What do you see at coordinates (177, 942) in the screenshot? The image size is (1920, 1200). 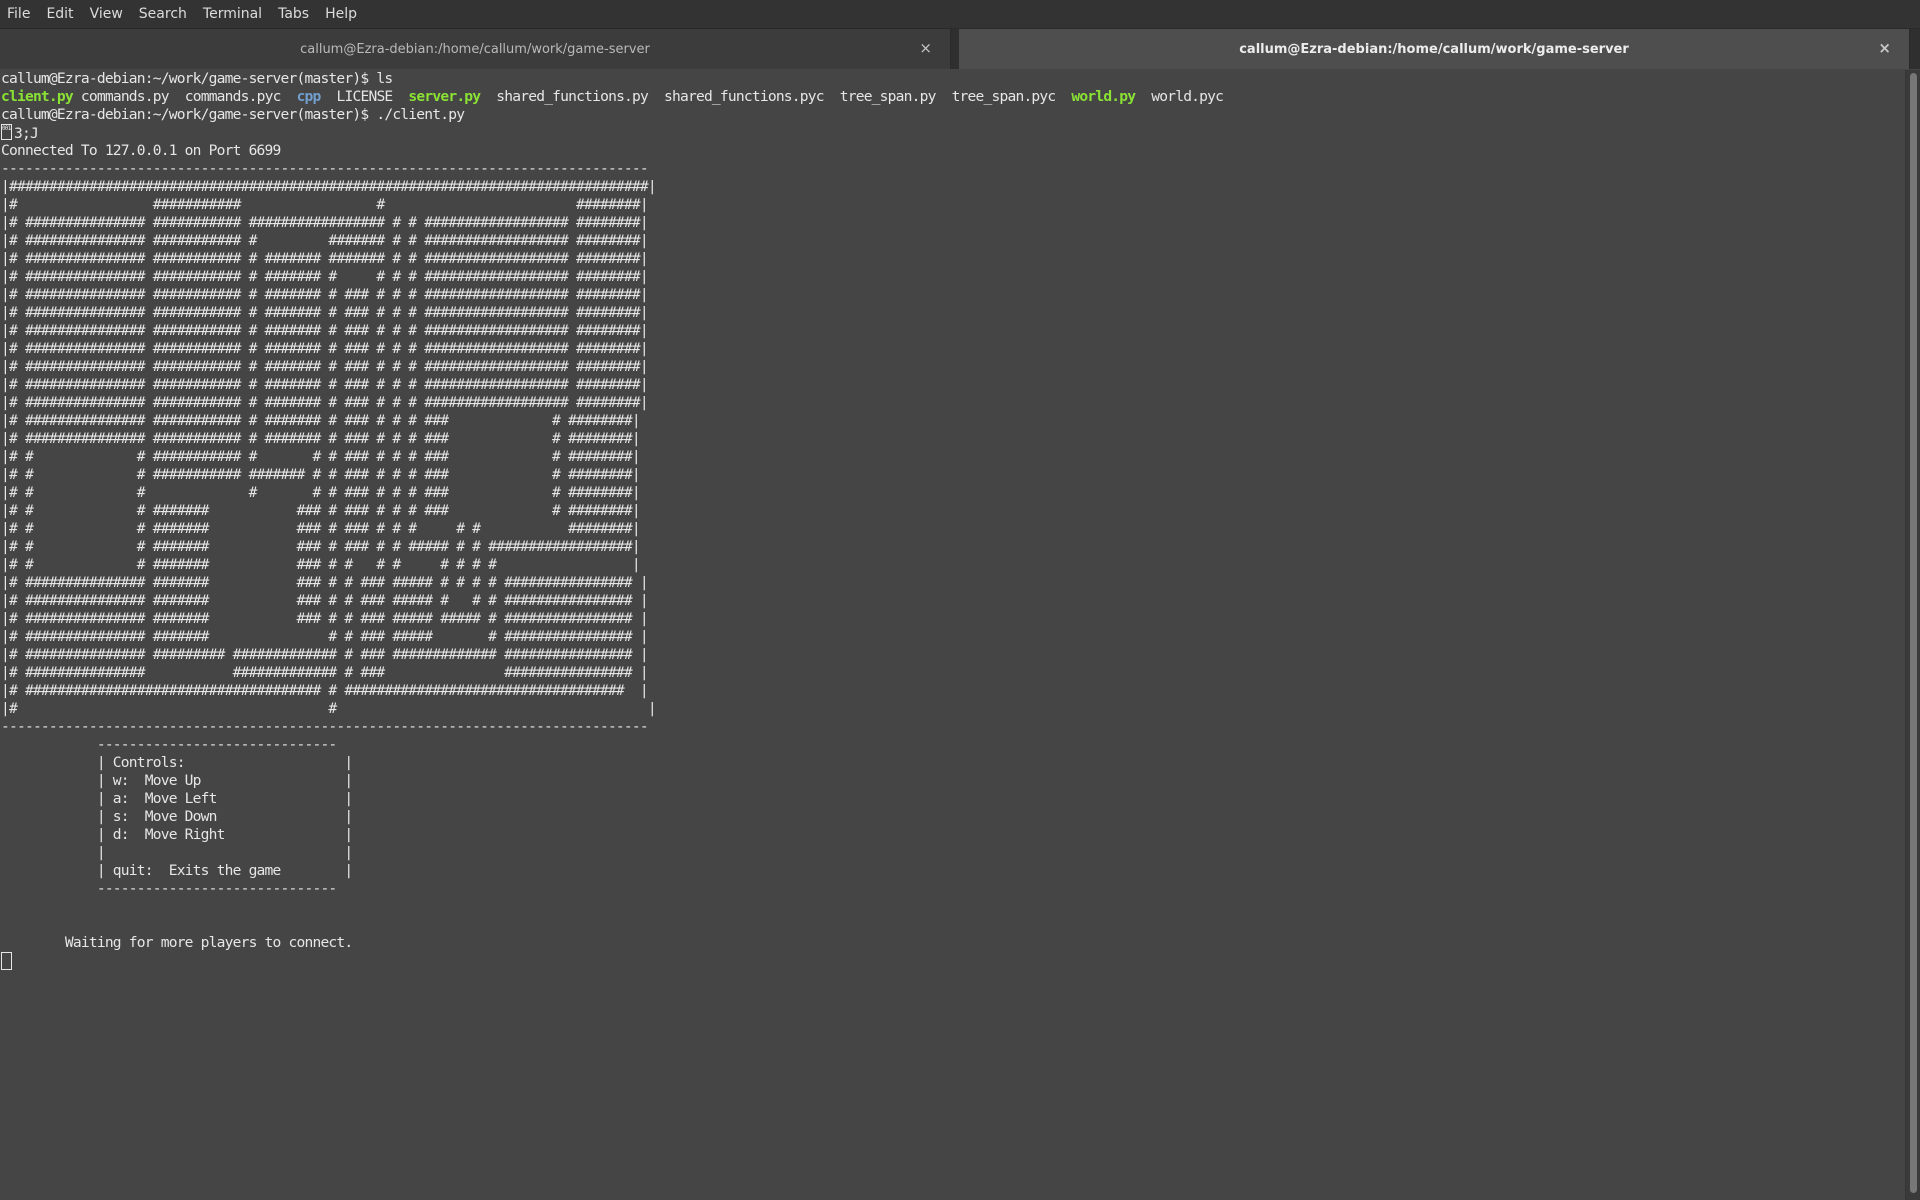 I see `waiting-message: Waiting for more players to connect.` at bounding box center [177, 942].